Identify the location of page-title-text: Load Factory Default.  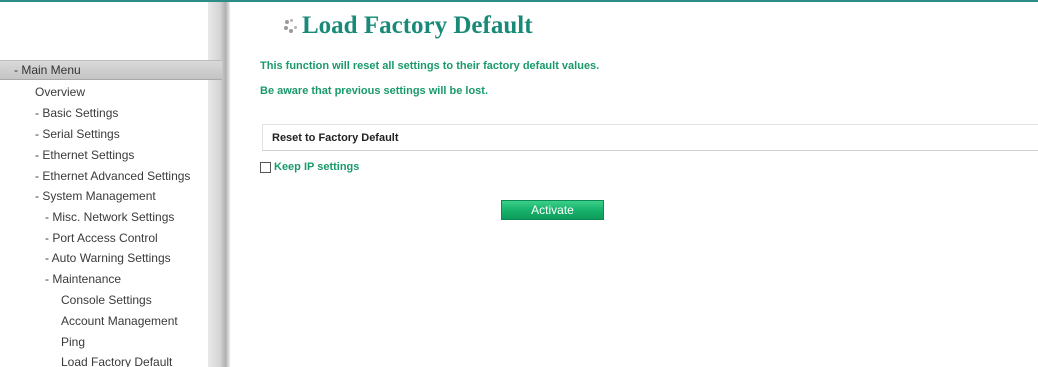
(417, 25).